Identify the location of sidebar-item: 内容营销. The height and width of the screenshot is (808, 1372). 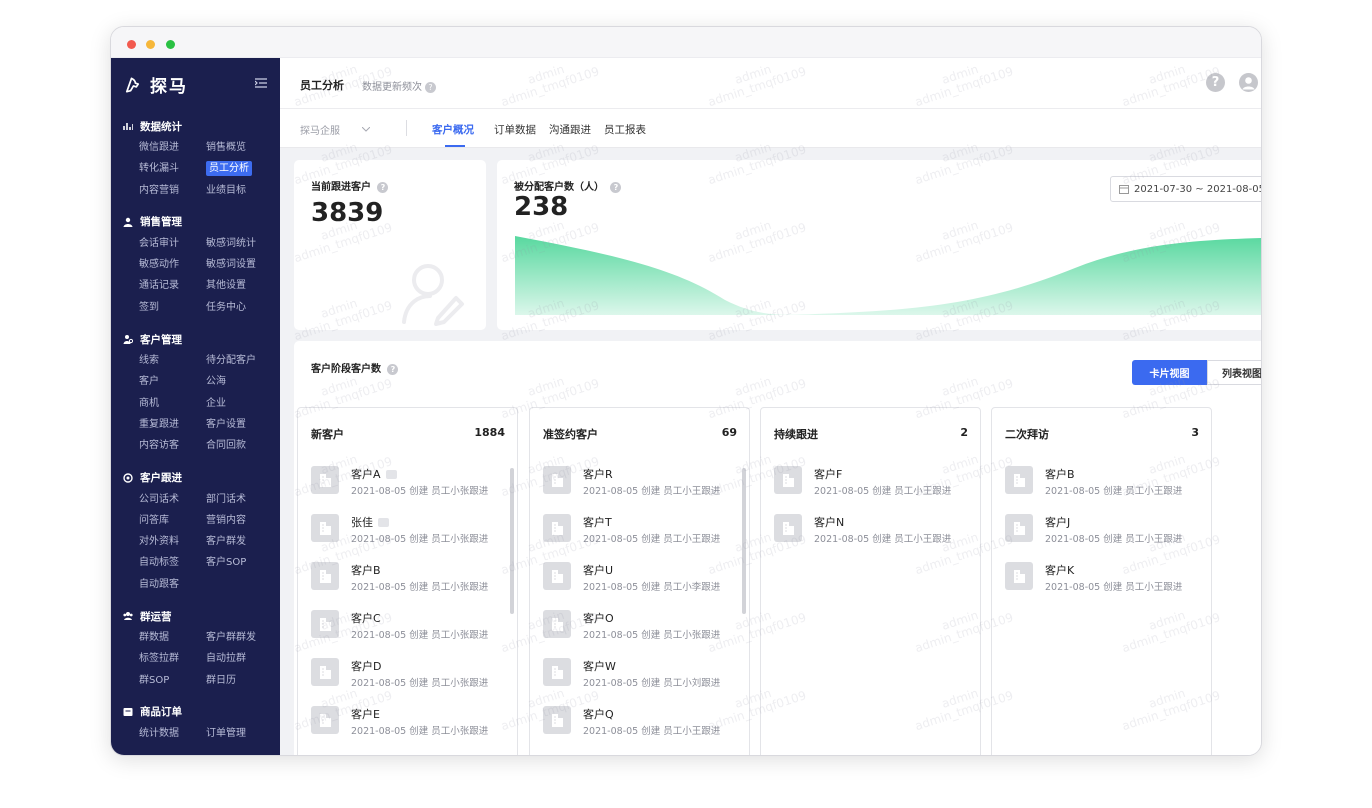
(172, 190).